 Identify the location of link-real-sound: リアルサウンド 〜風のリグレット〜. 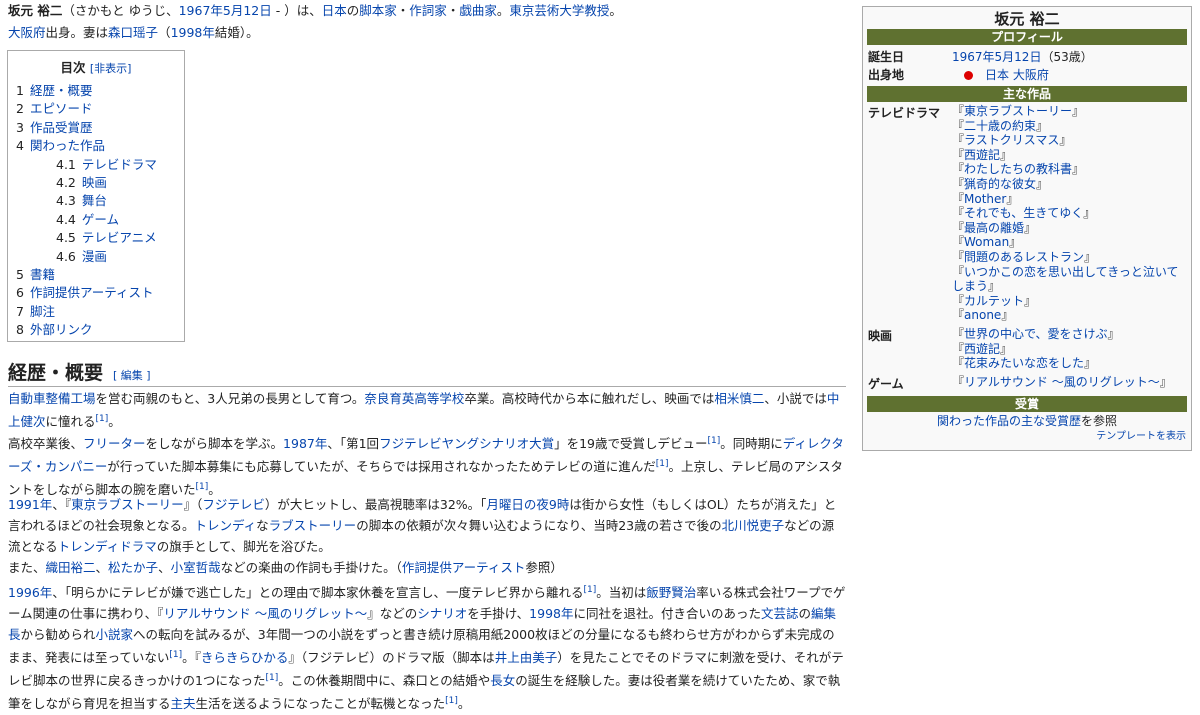
(265, 613).